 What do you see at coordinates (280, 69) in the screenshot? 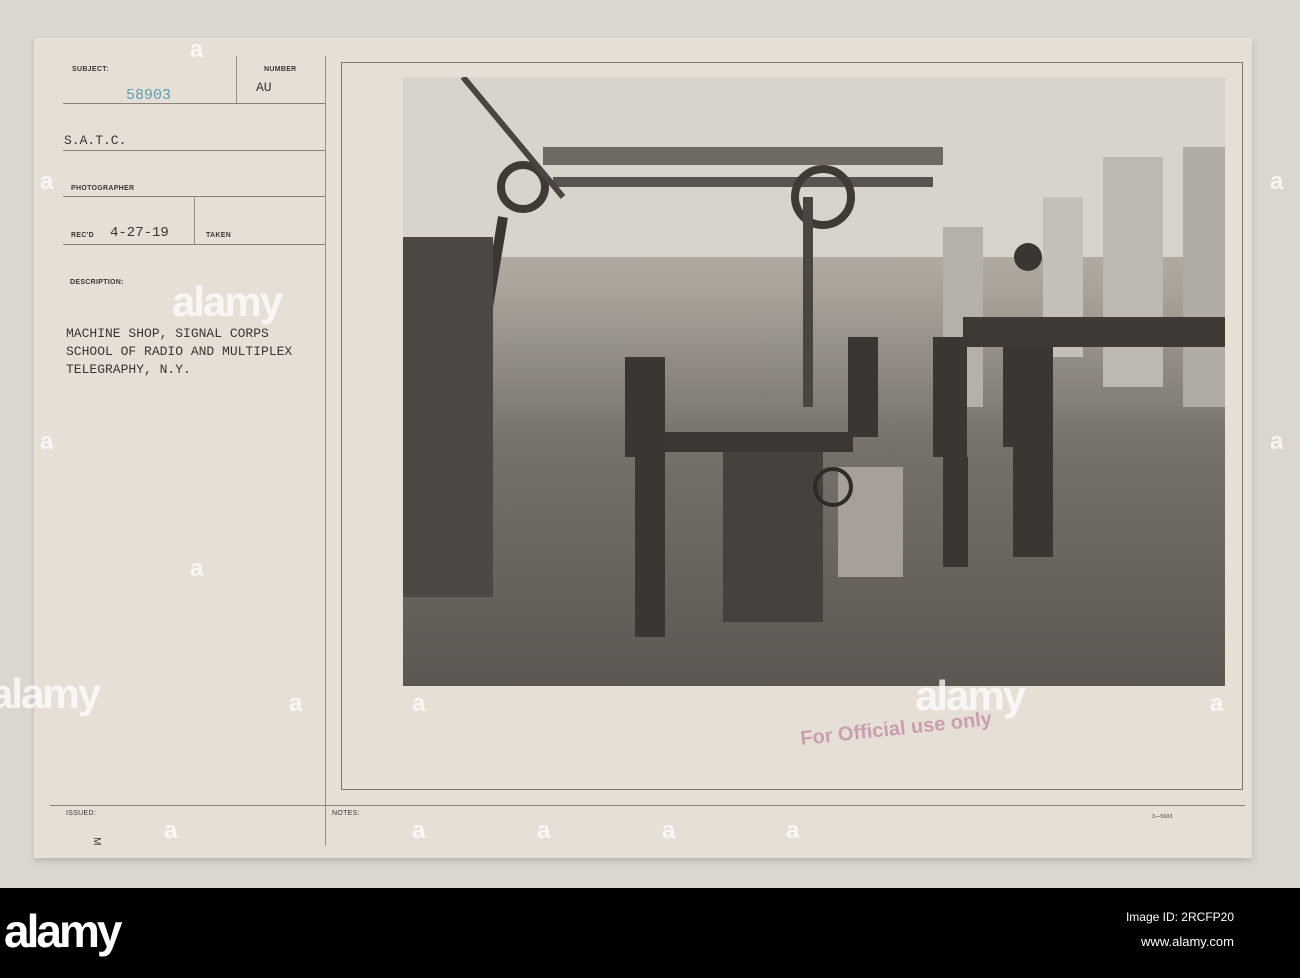
I see `number-label: NUMBER` at bounding box center [280, 69].